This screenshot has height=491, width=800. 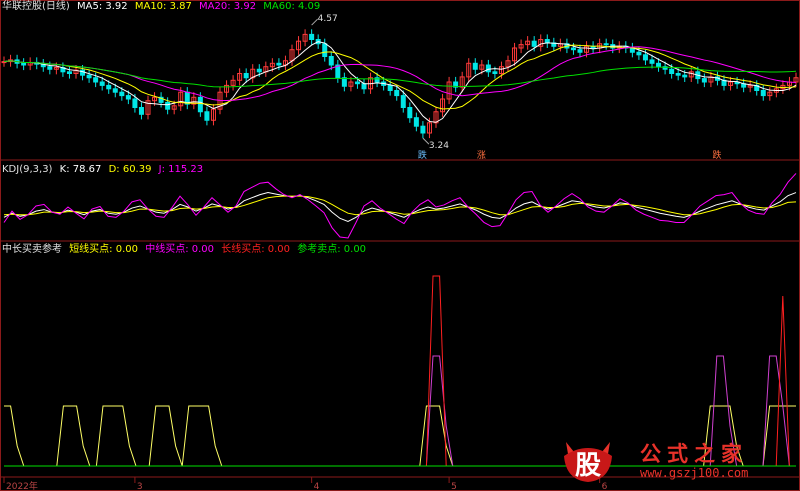 I want to click on price-annotation: 4.57, so click(x=328, y=19).